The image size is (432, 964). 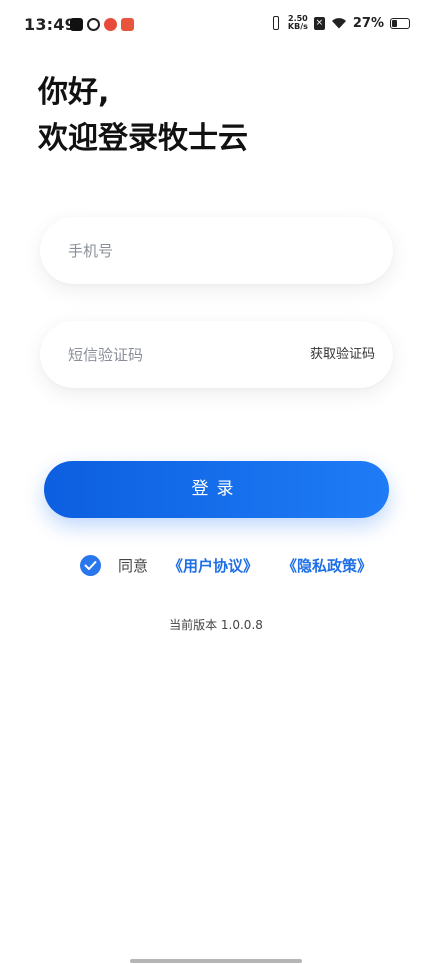 What do you see at coordinates (178, 354) in the screenshot?
I see `sms-code-input` at bounding box center [178, 354].